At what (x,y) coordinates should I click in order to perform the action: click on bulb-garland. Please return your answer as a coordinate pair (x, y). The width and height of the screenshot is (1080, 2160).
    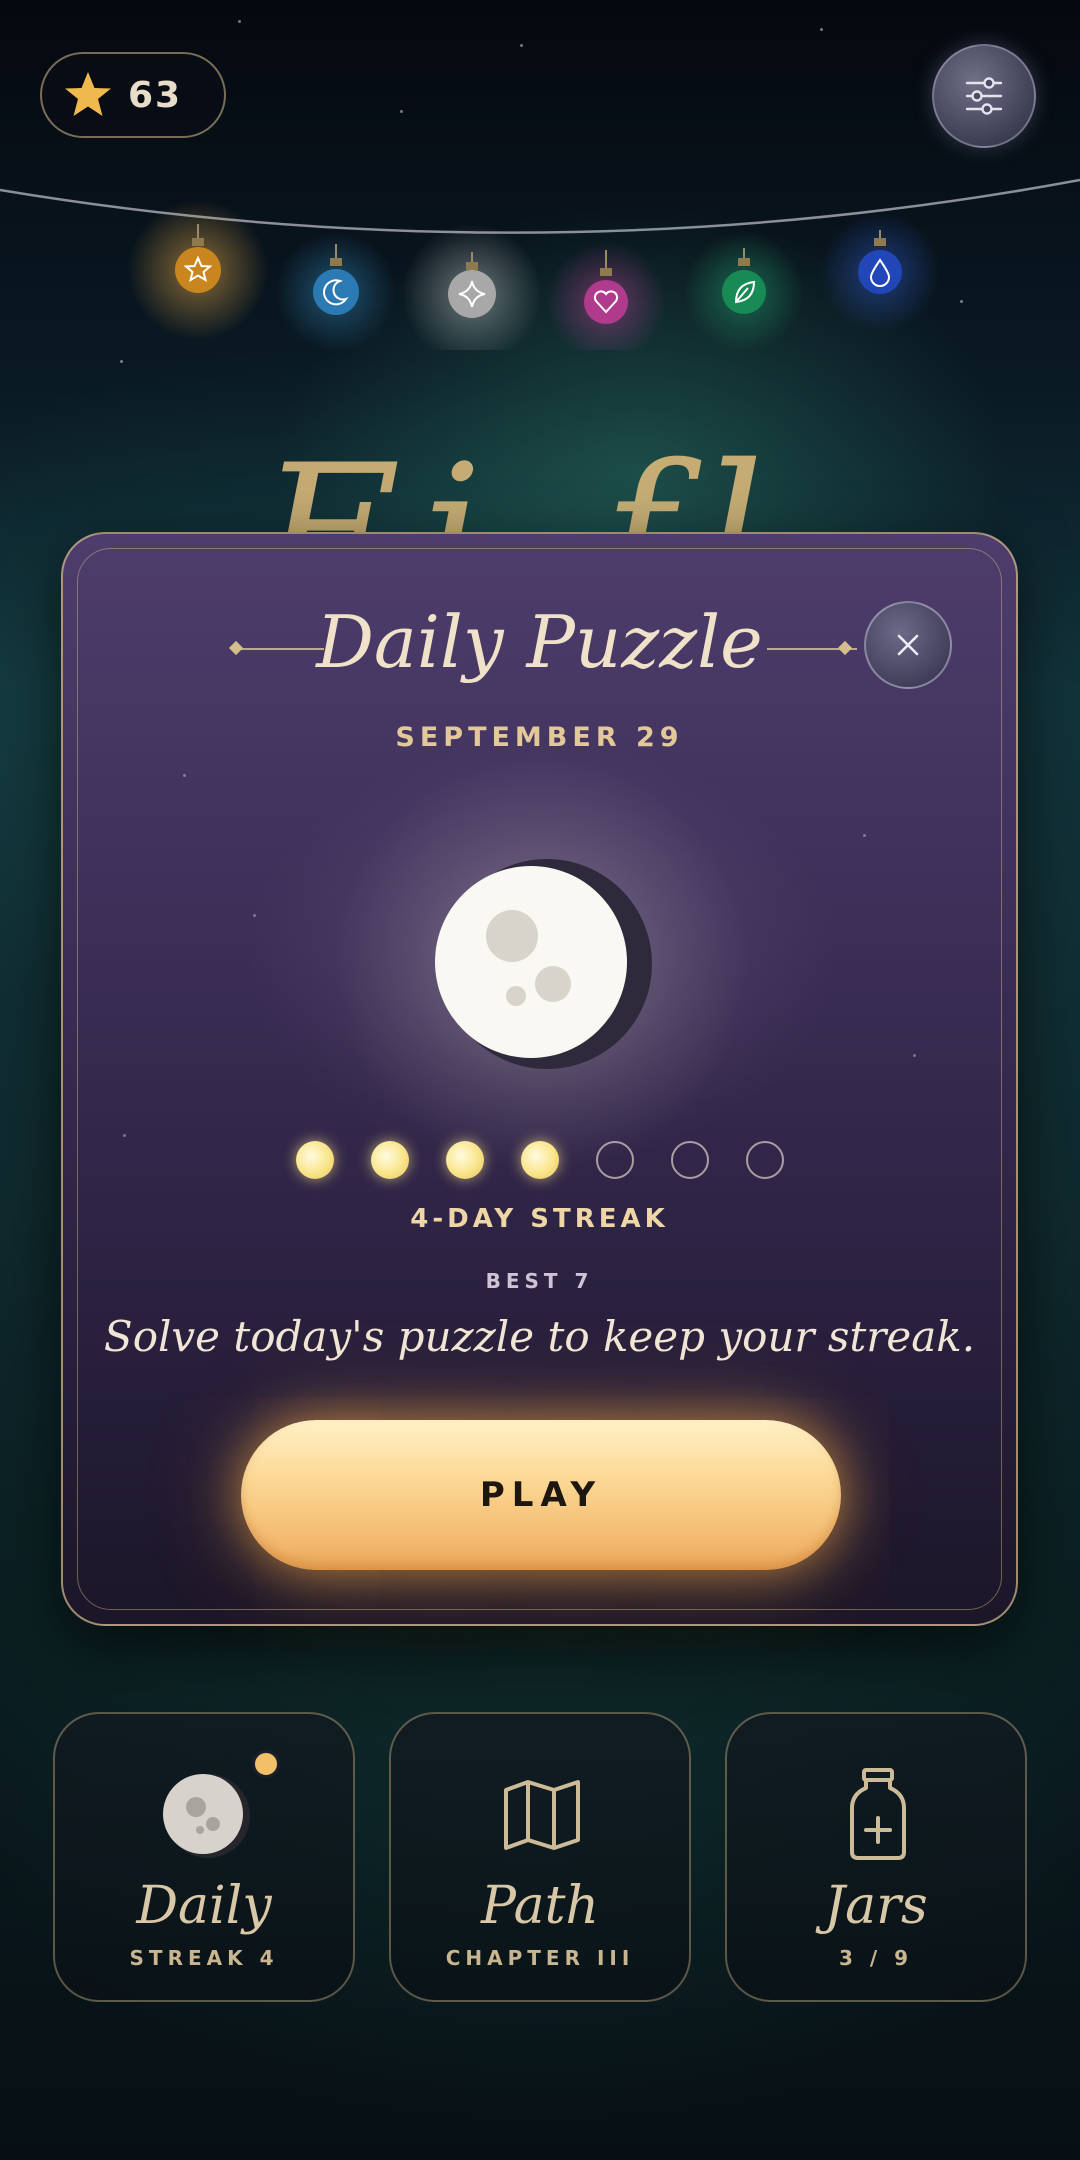
    Looking at the image, I should click on (540, 264).